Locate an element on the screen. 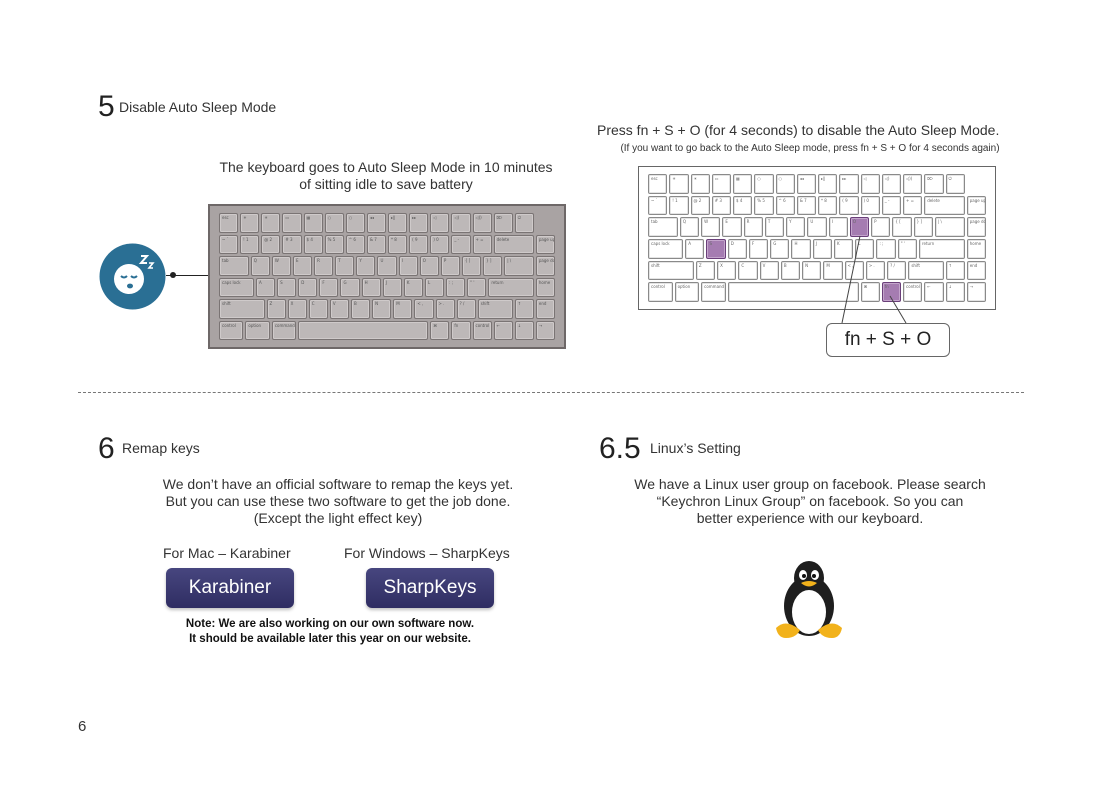  key-T: T is located at coordinates (774, 227).